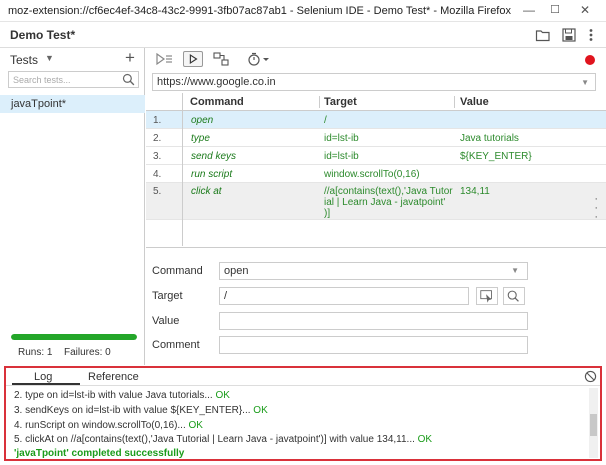 The height and width of the screenshot is (465, 606). What do you see at coordinates (590, 60) in the screenshot?
I see `record-icon` at bounding box center [590, 60].